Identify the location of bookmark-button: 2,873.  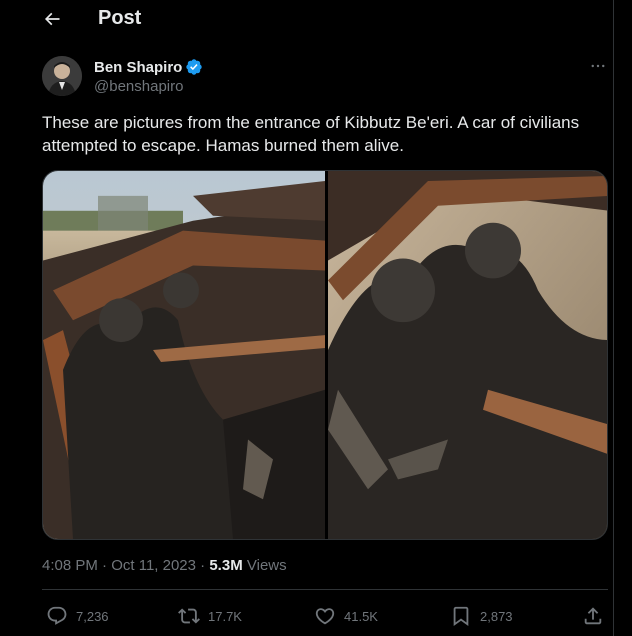
(481, 616).